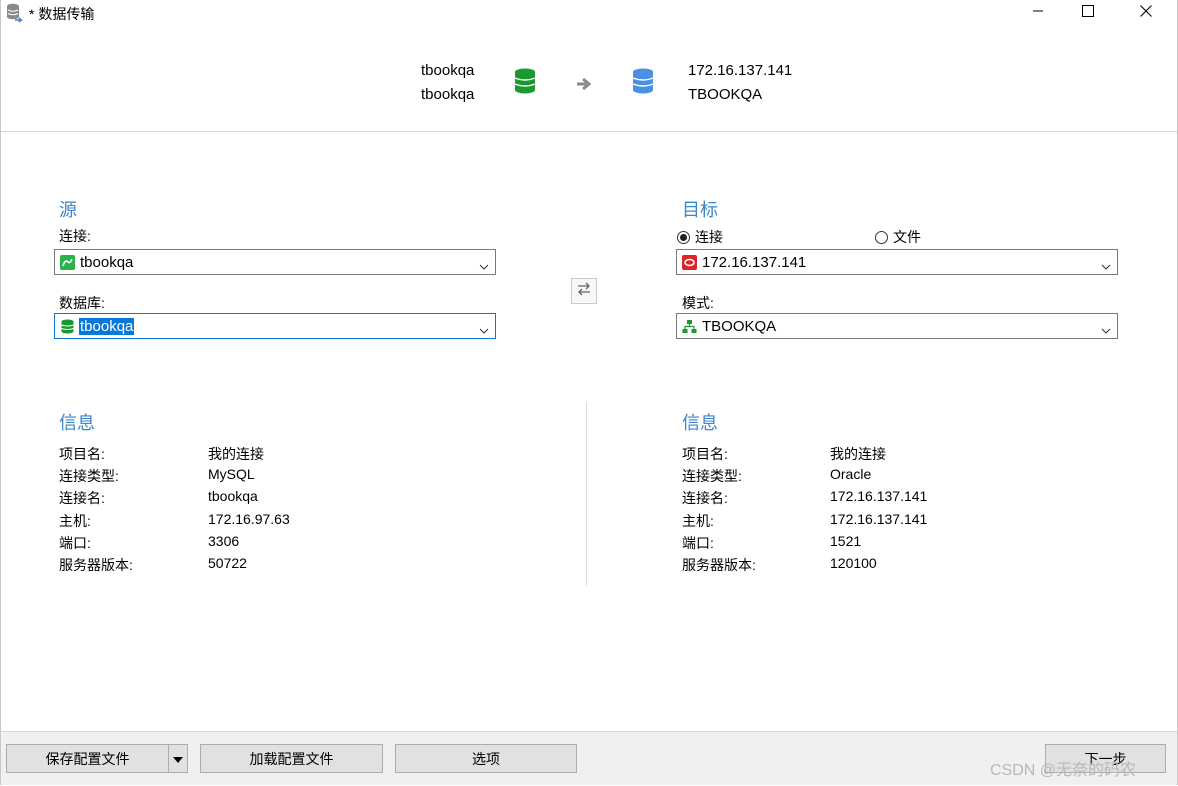 This screenshot has height=786, width=1178. What do you see at coordinates (448, 70) in the screenshot?
I see `source-connection-text: tbookqa` at bounding box center [448, 70].